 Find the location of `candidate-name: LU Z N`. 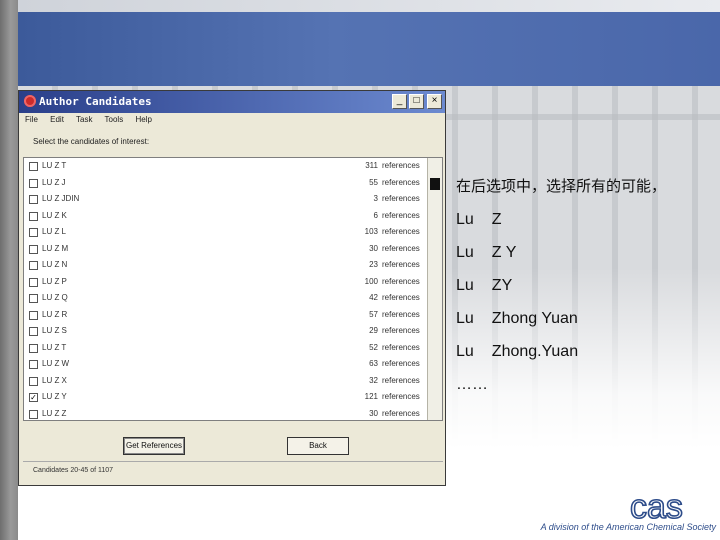

candidate-name: LU Z N is located at coordinates (55, 264).